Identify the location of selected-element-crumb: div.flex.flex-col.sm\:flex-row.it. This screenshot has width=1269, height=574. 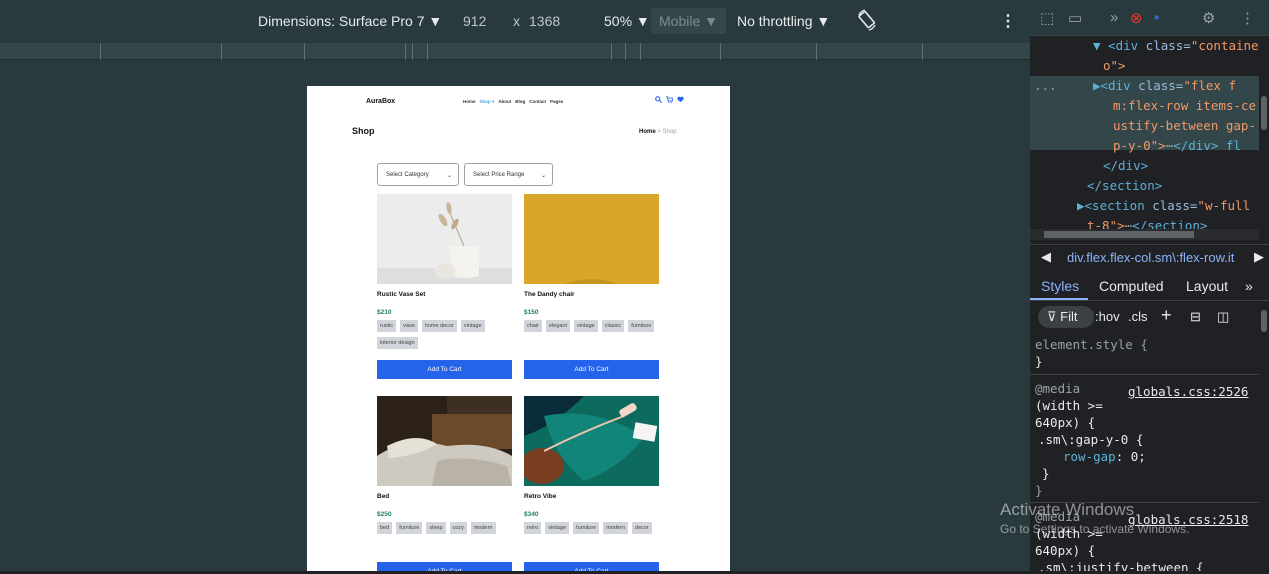
(1150, 257).